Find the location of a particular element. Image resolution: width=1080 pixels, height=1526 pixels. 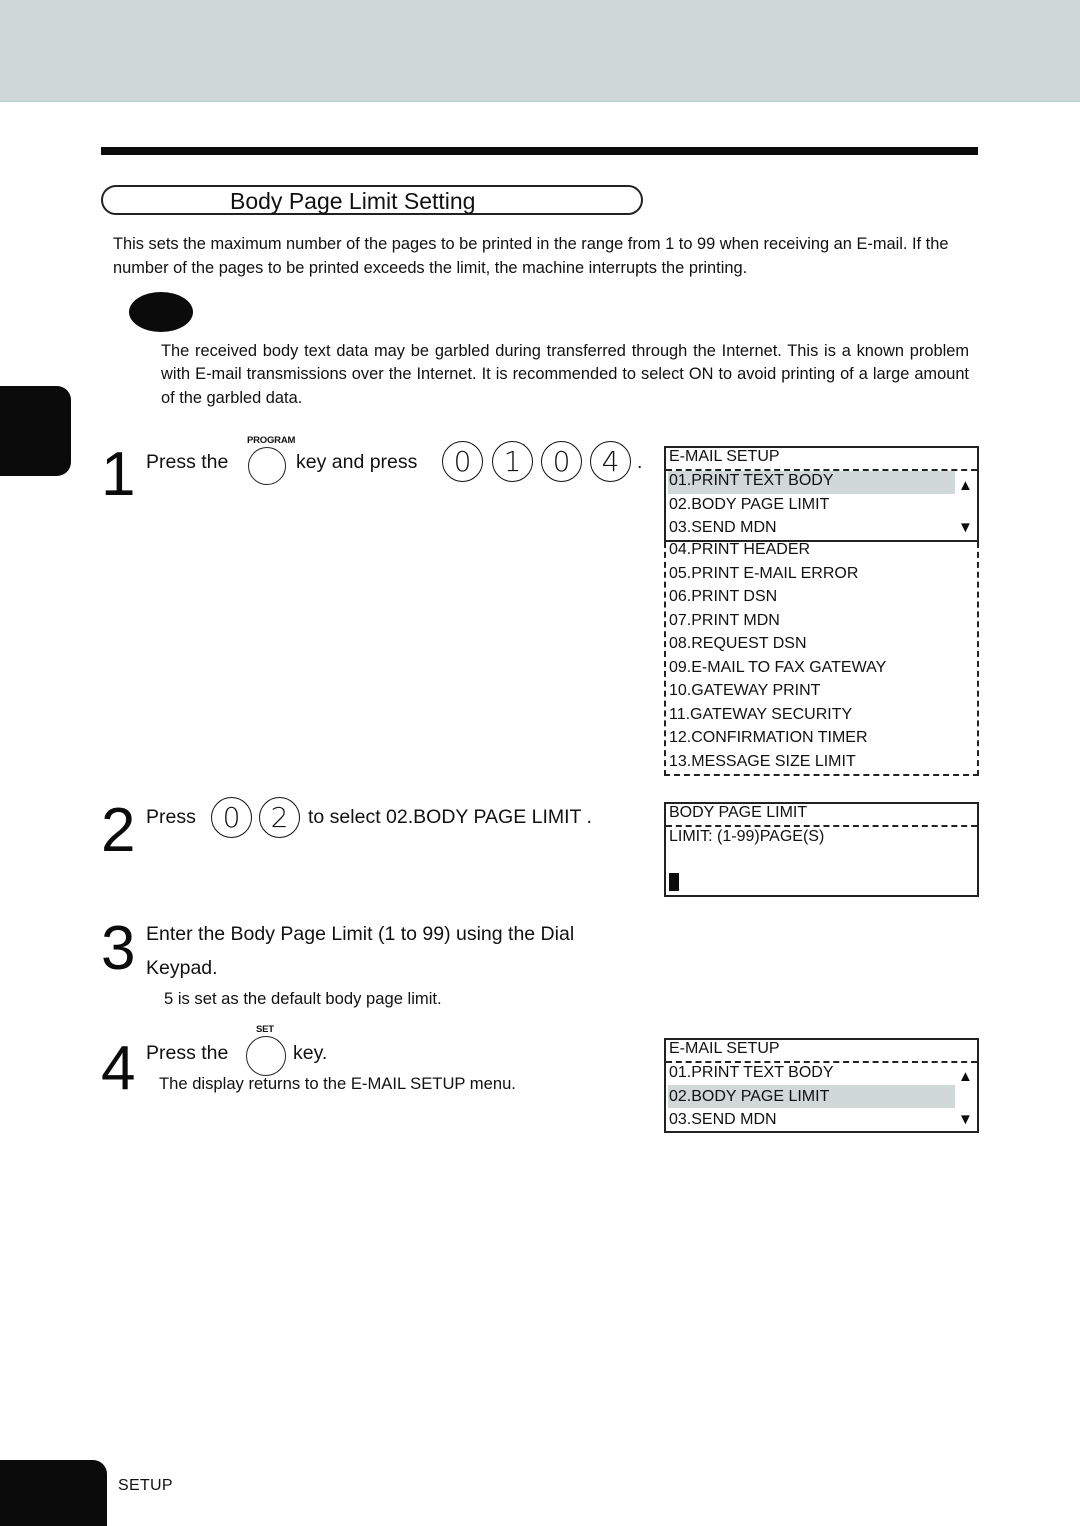

step-4-text-before: Press the is located at coordinates (187, 1053).